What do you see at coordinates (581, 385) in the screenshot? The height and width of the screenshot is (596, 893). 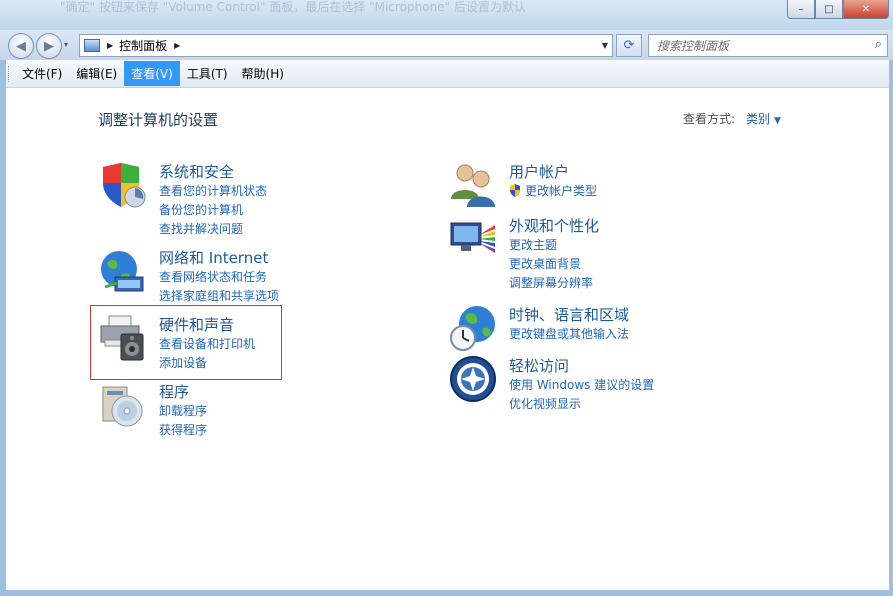 I see `category-link: 使用 Windows 建议的设置` at bounding box center [581, 385].